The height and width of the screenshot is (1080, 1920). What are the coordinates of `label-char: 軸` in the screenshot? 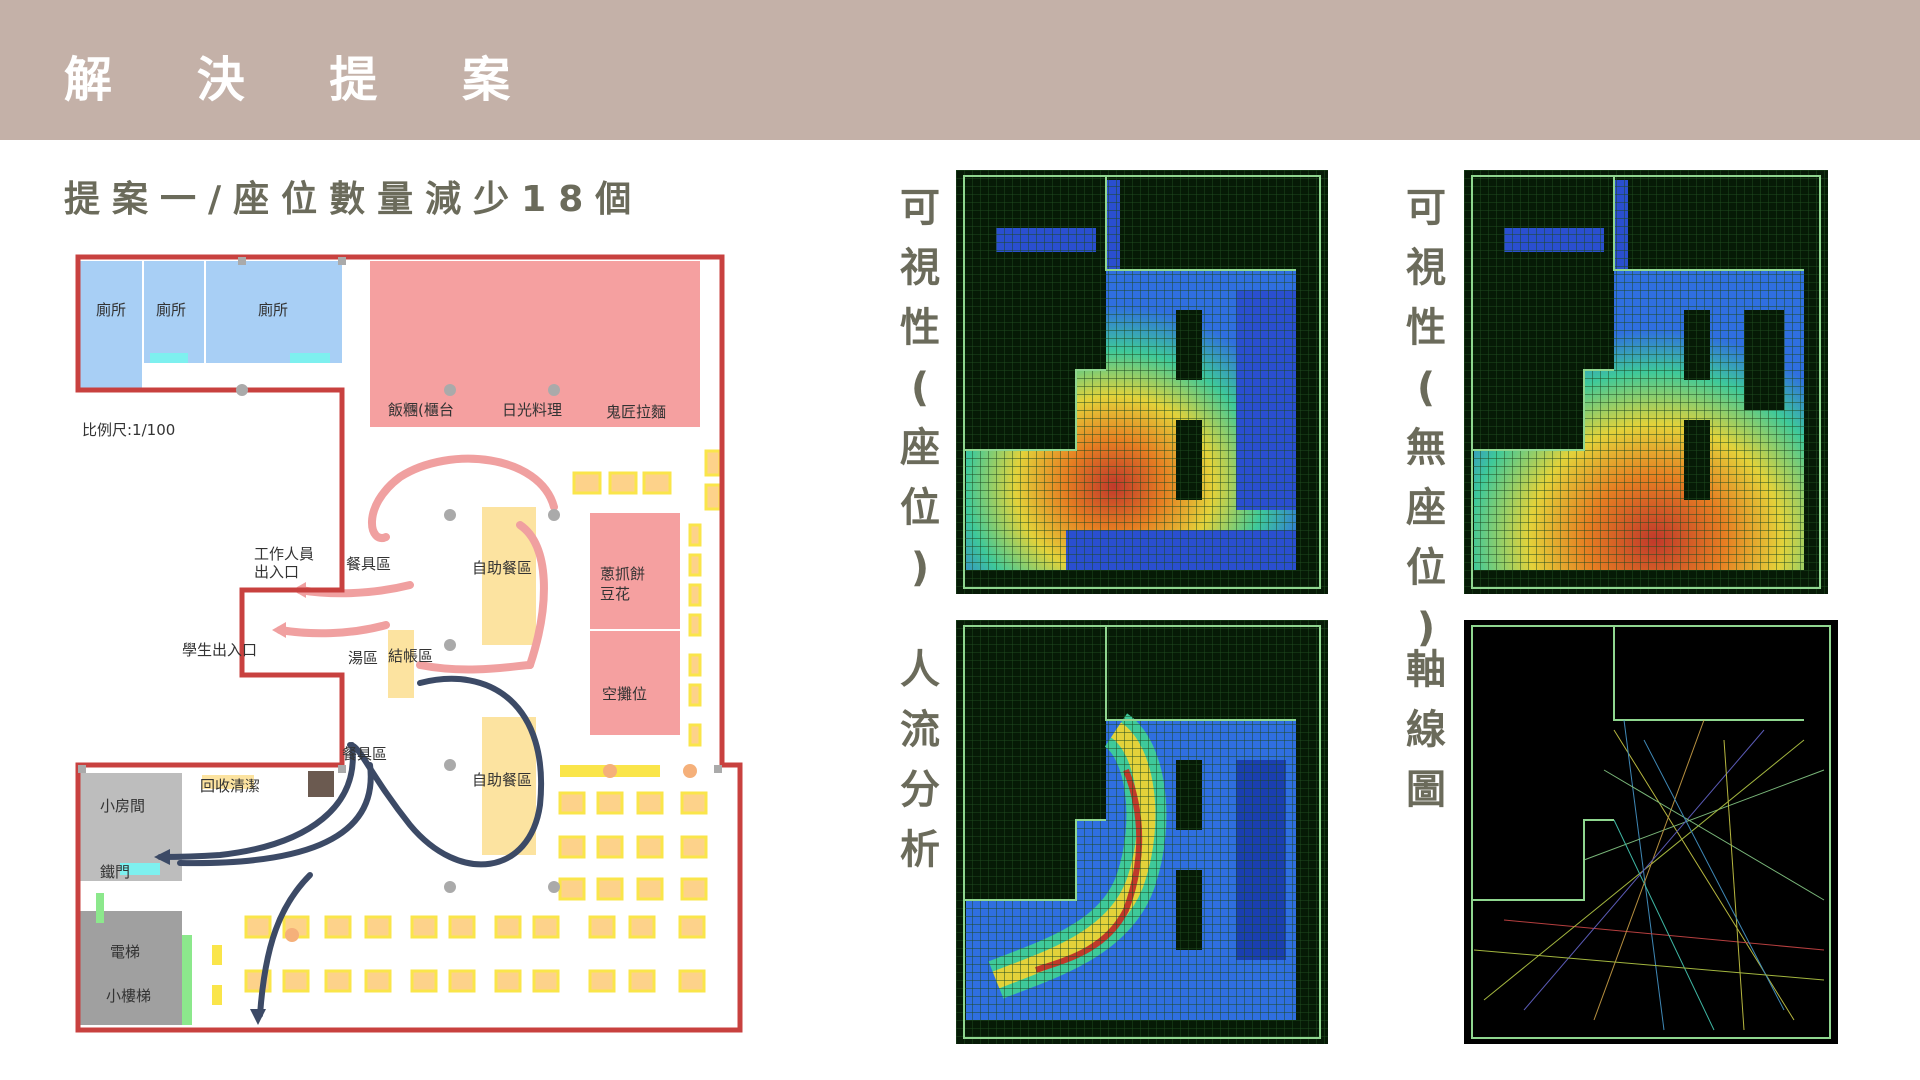 It's located at (1426, 670).